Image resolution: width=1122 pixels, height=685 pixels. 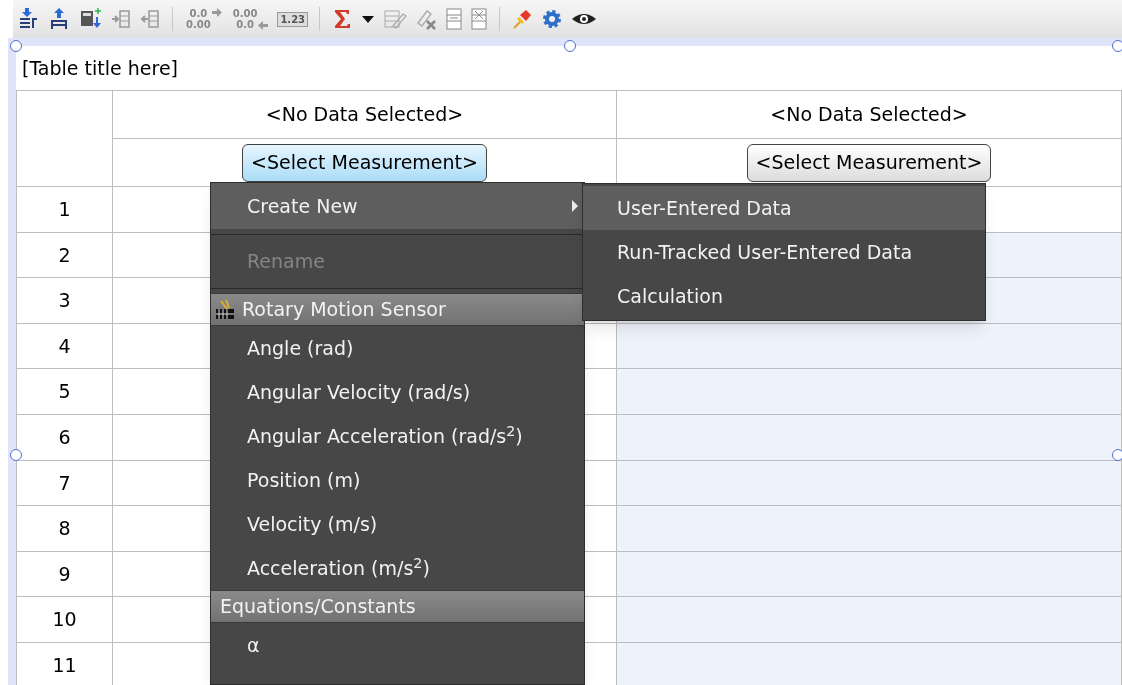 I want to click on table-rows-icon, so click(x=454, y=19).